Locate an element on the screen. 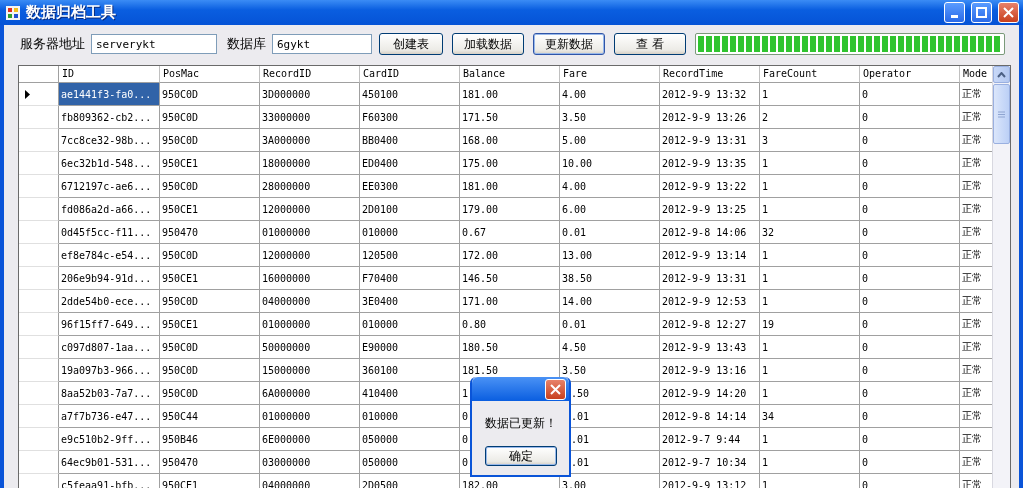 This screenshot has width=1023, height=488. table-cell: 19 is located at coordinates (810, 324).